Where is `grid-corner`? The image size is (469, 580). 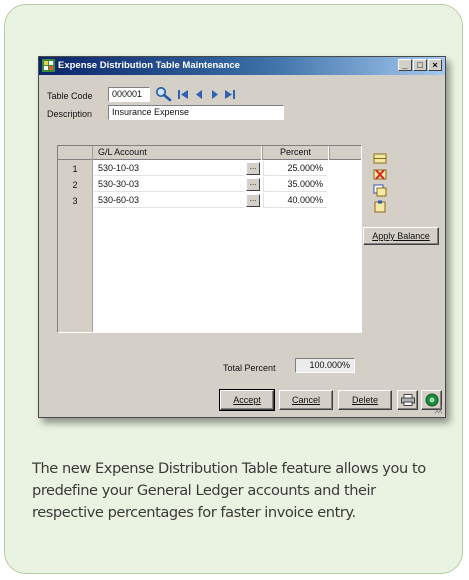
grid-corner is located at coordinates (75, 153).